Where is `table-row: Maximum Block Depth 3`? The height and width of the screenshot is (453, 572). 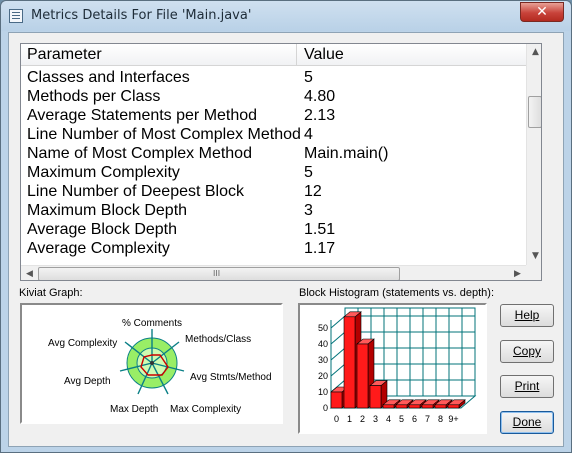 table-row: Maximum Block Depth 3 is located at coordinates (273, 210).